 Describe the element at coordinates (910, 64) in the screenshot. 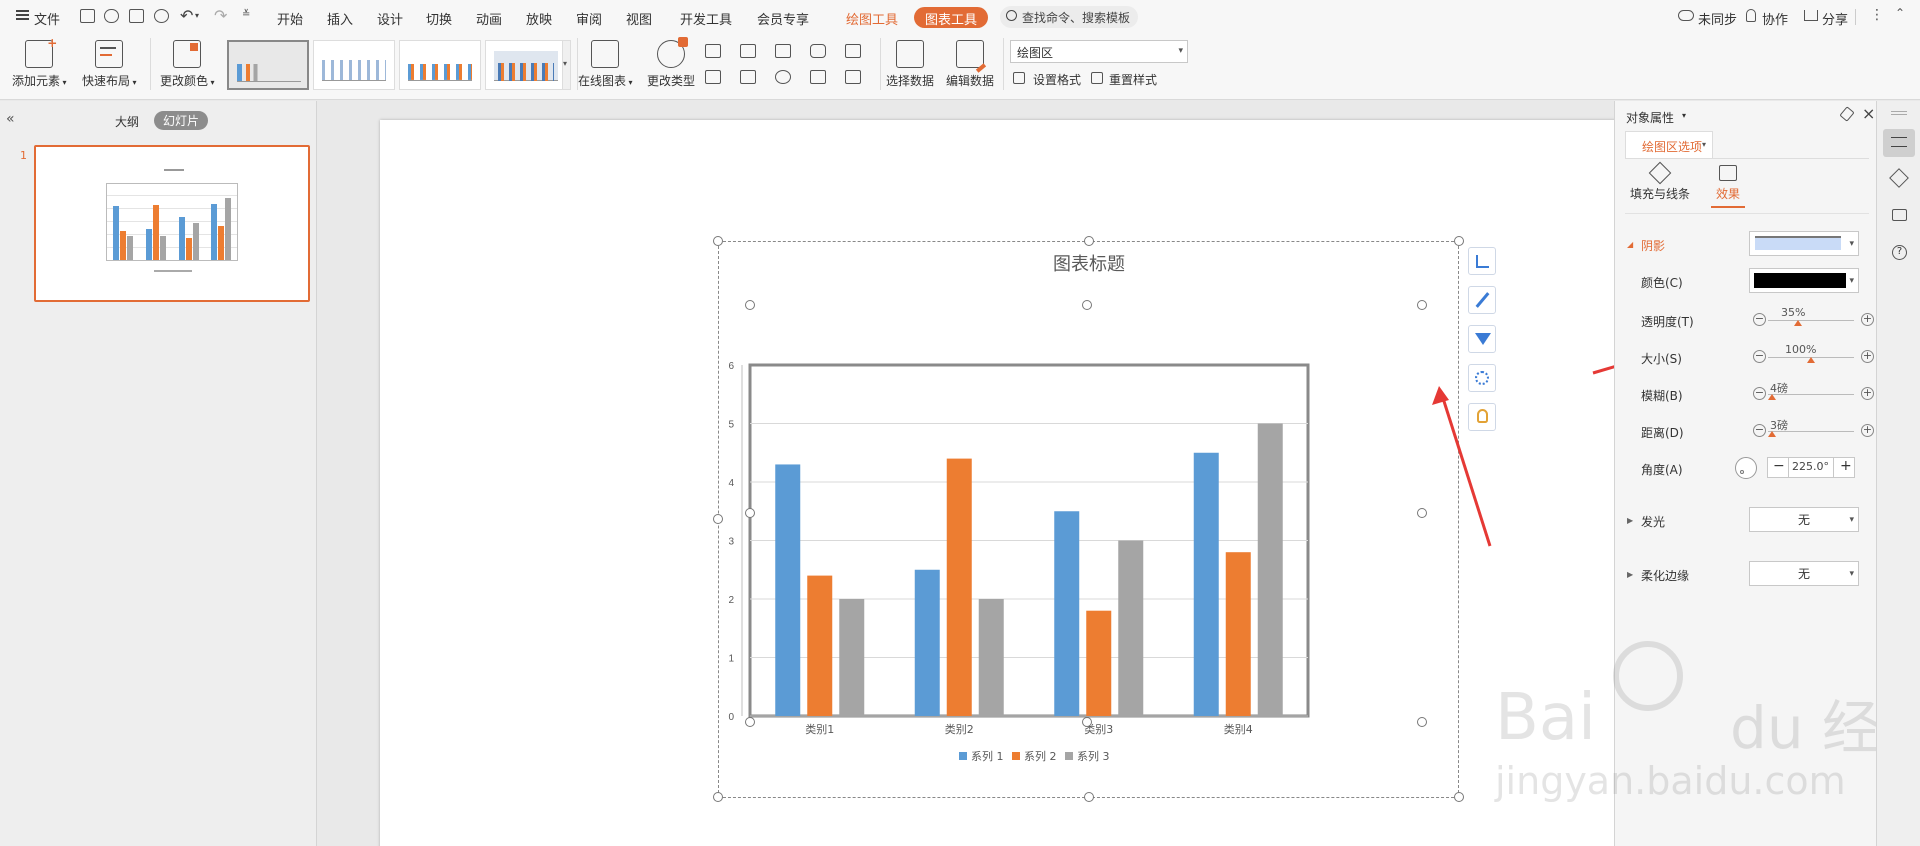

I see `select-data-button: 选择数据` at that location.